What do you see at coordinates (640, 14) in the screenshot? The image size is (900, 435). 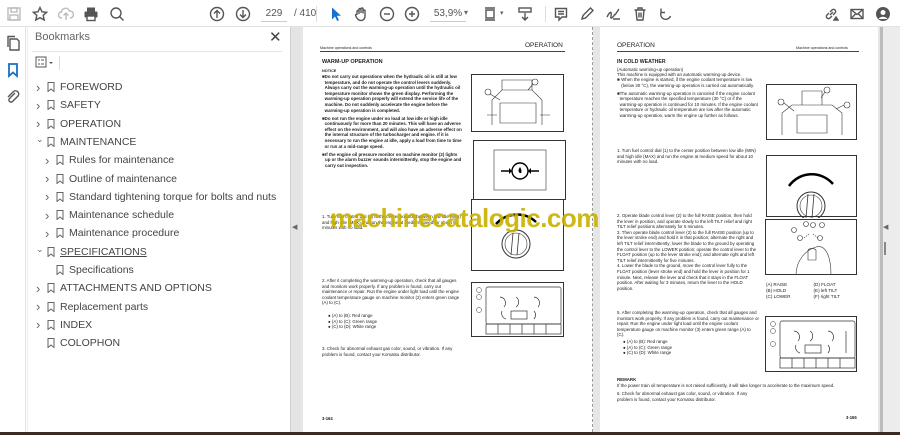 I see `delete-icon` at bounding box center [640, 14].